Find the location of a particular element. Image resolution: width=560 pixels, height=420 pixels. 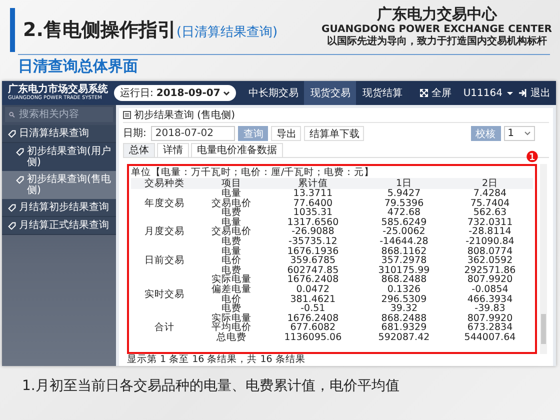

slogan: 以国际先进为导向，致力于打造国内交易机构标杆 is located at coordinates (436, 42).